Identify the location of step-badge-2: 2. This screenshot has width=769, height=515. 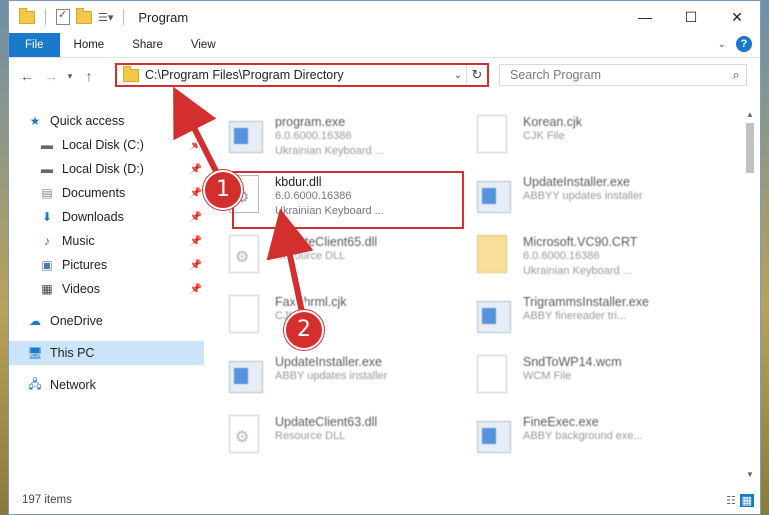
(304, 330).